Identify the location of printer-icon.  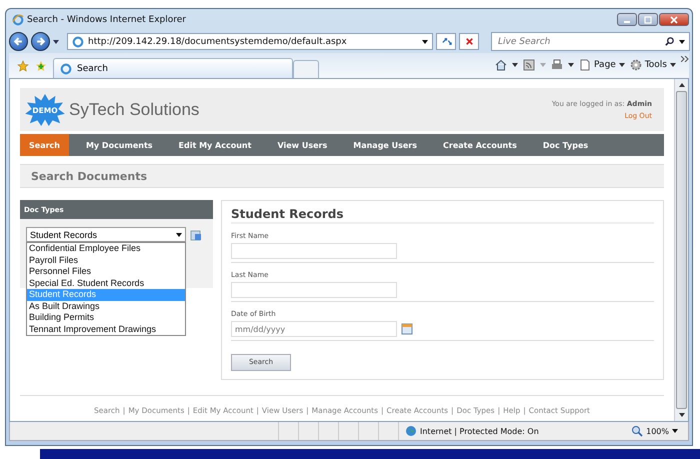
(557, 65).